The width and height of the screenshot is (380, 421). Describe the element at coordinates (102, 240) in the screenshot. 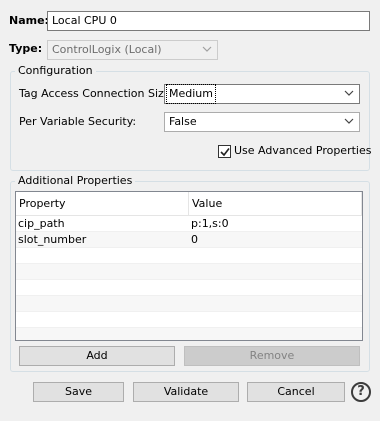

I see `property-cell: slot_number` at that location.